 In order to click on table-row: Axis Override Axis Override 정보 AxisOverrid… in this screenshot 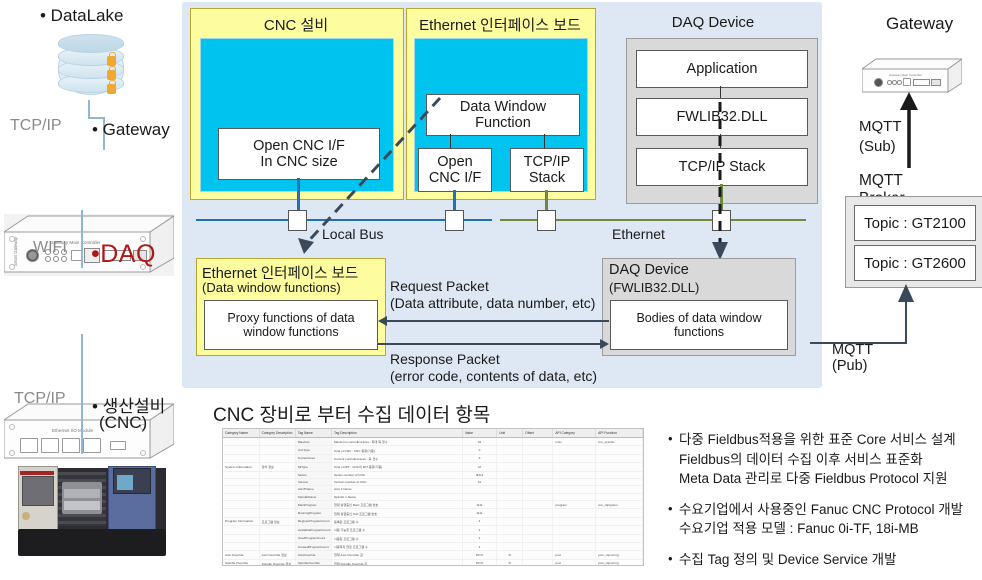, I will do `click(433, 555)`.